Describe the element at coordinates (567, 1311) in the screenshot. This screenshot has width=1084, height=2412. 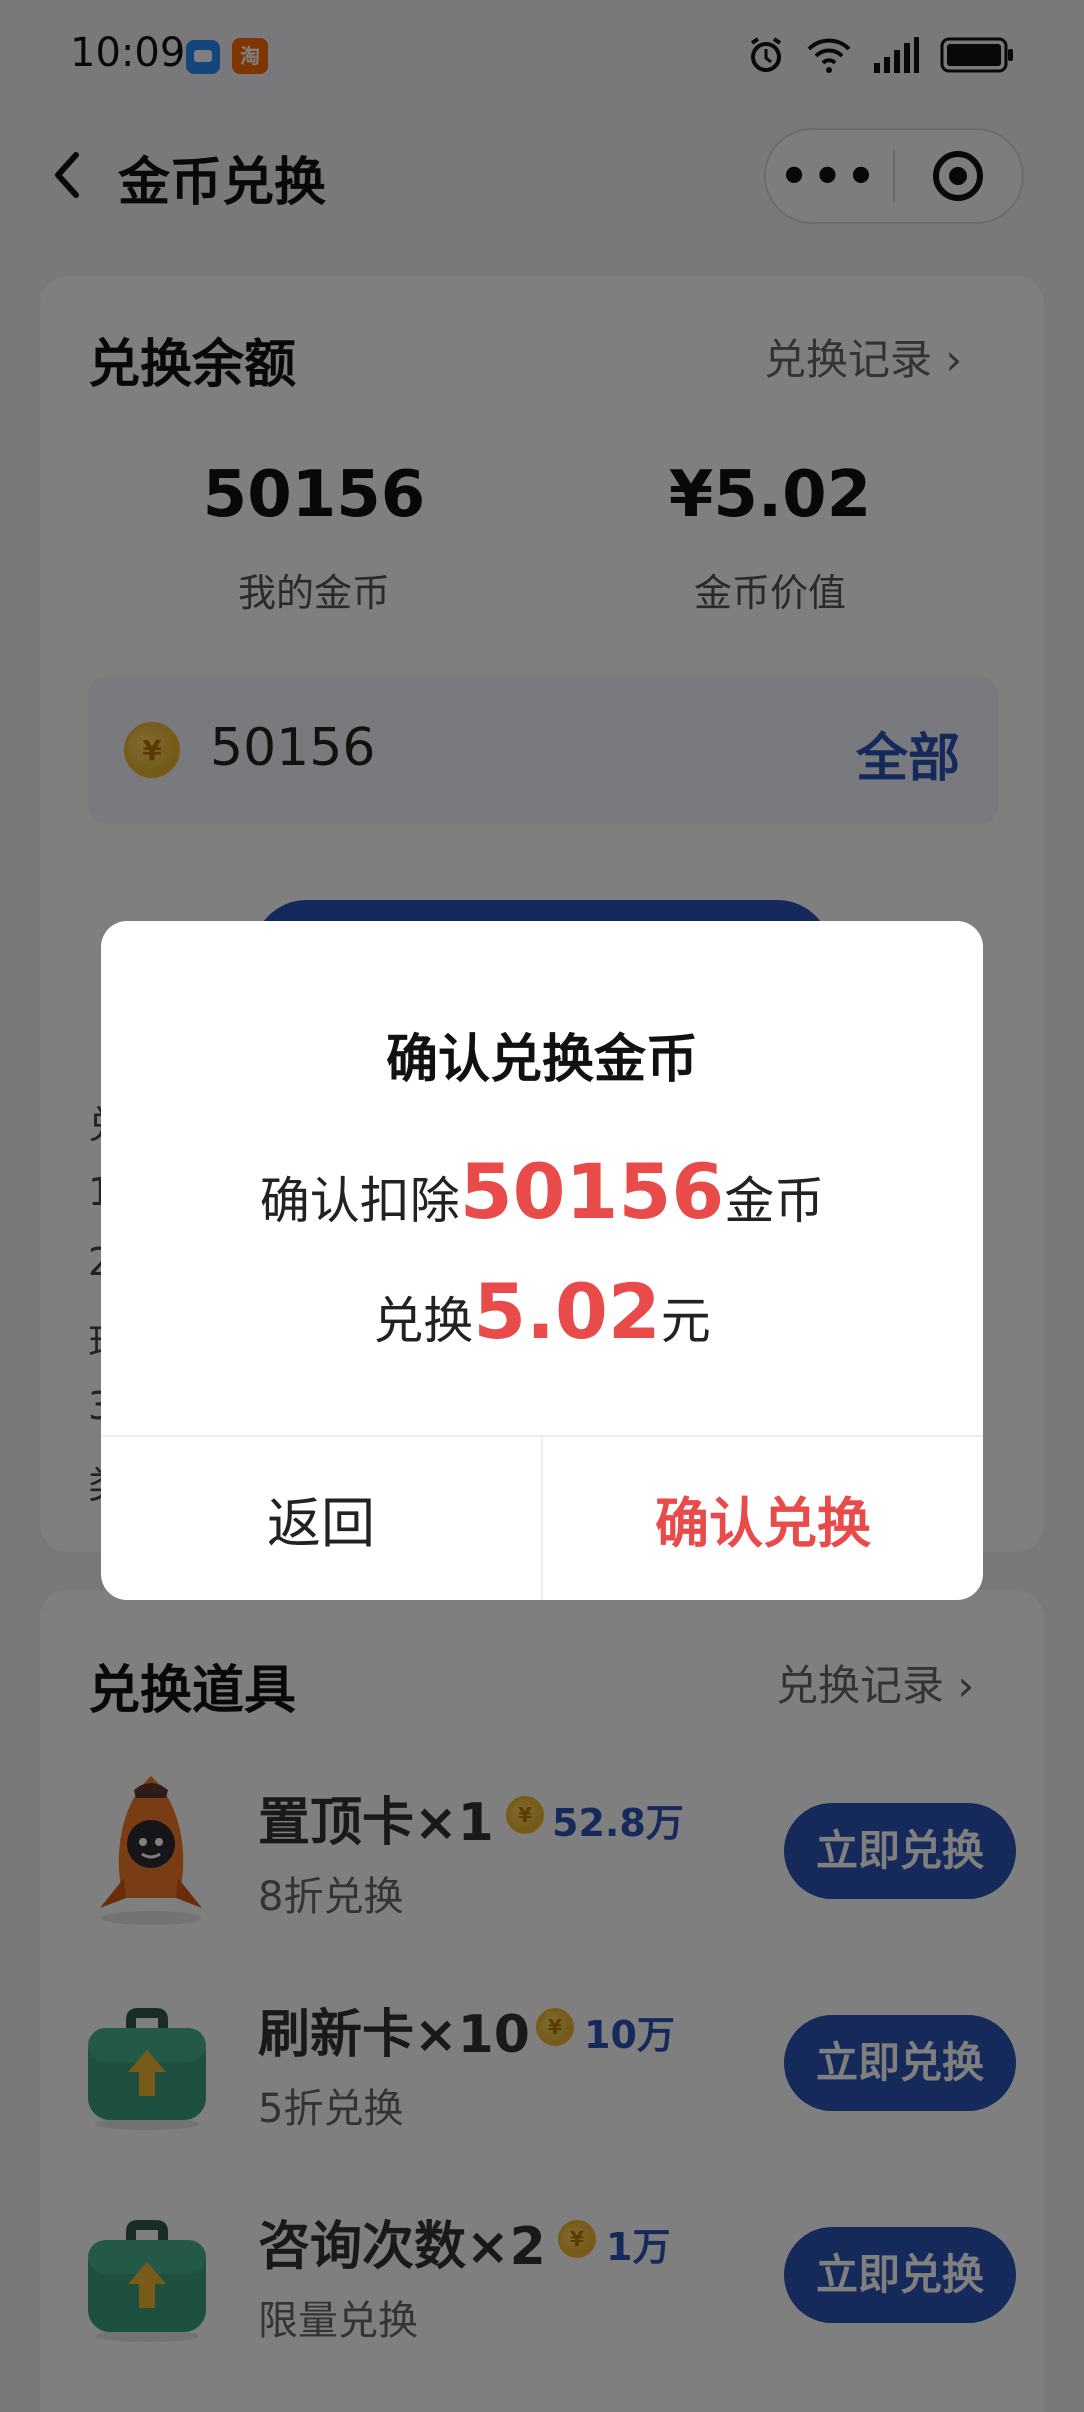
I see `exchange-amount: 5.02` at that location.